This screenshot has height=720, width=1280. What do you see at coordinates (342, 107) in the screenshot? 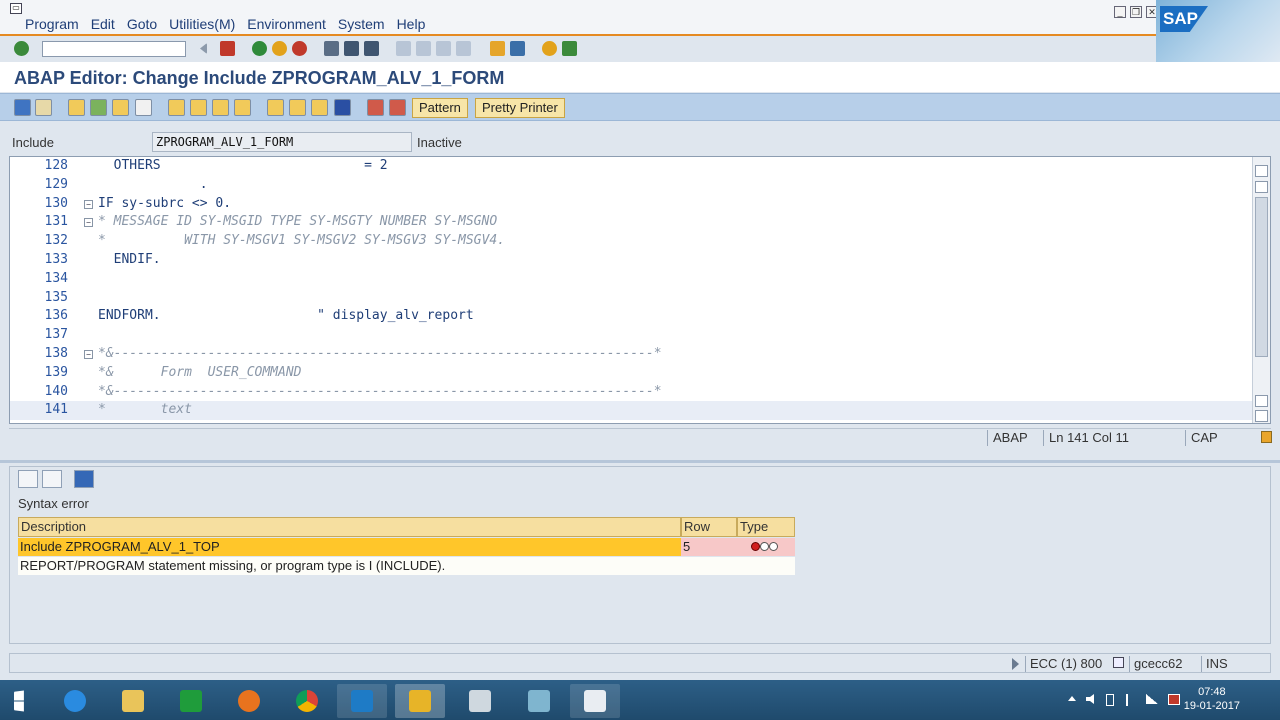
I see `info-icon` at bounding box center [342, 107].